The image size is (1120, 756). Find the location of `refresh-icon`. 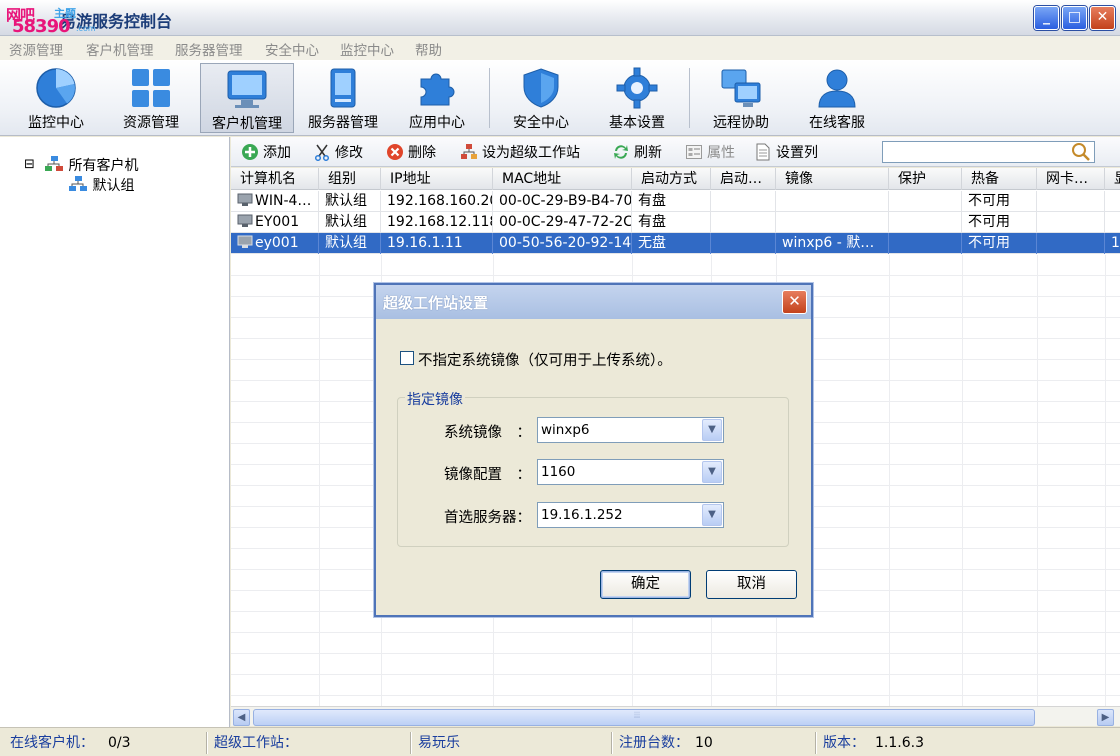

refresh-icon is located at coordinates (621, 152).